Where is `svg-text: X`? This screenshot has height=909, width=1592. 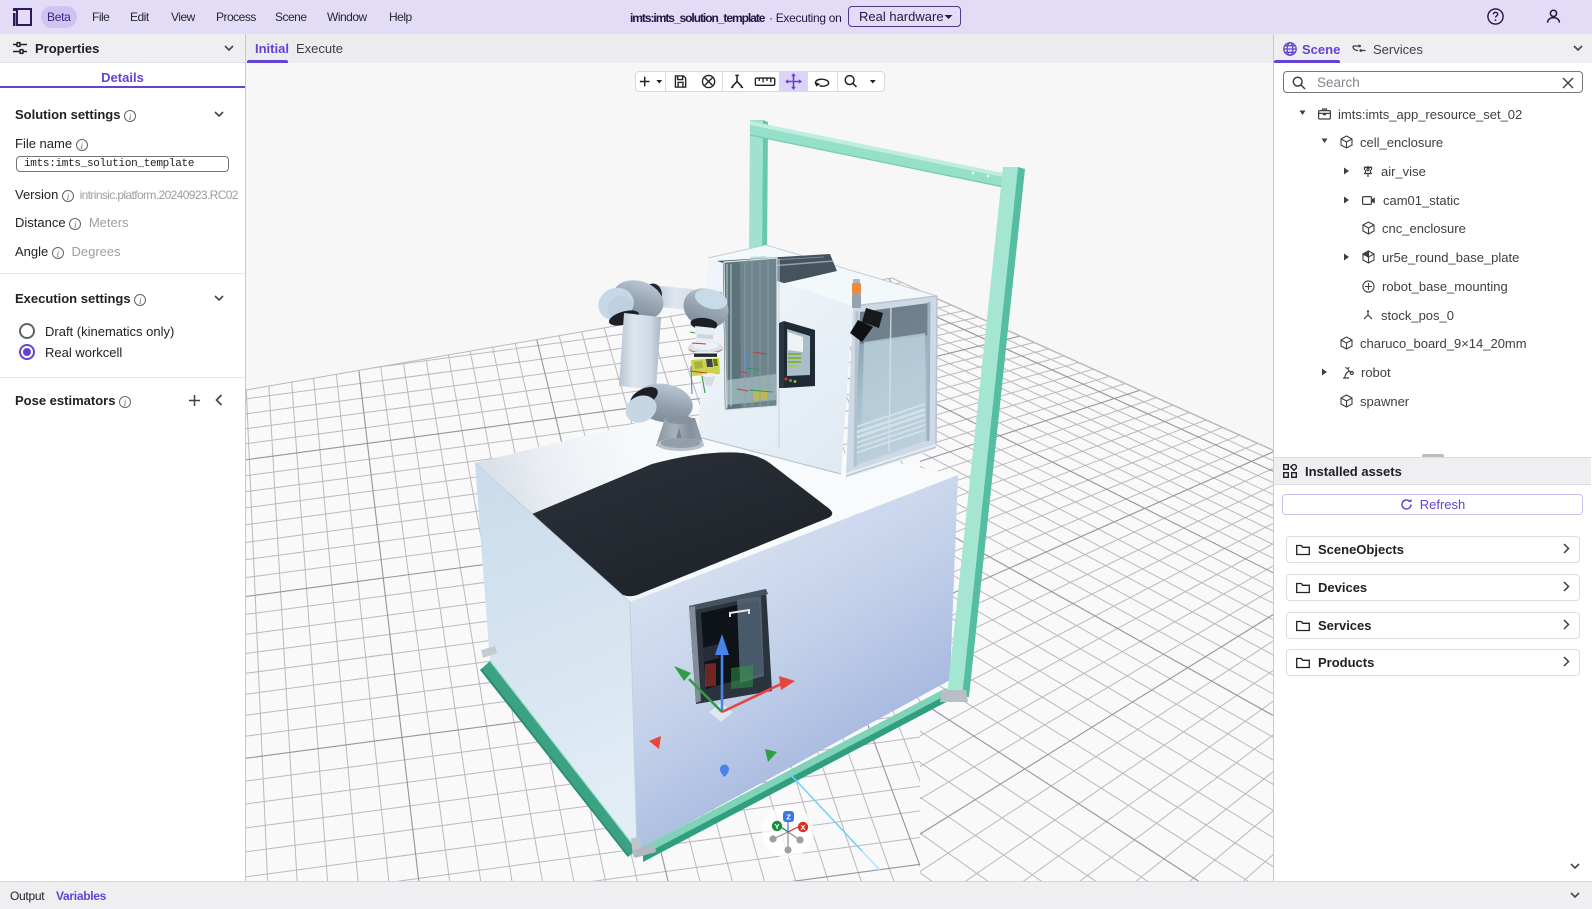 svg-text: X is located at coordinates (802, 827).